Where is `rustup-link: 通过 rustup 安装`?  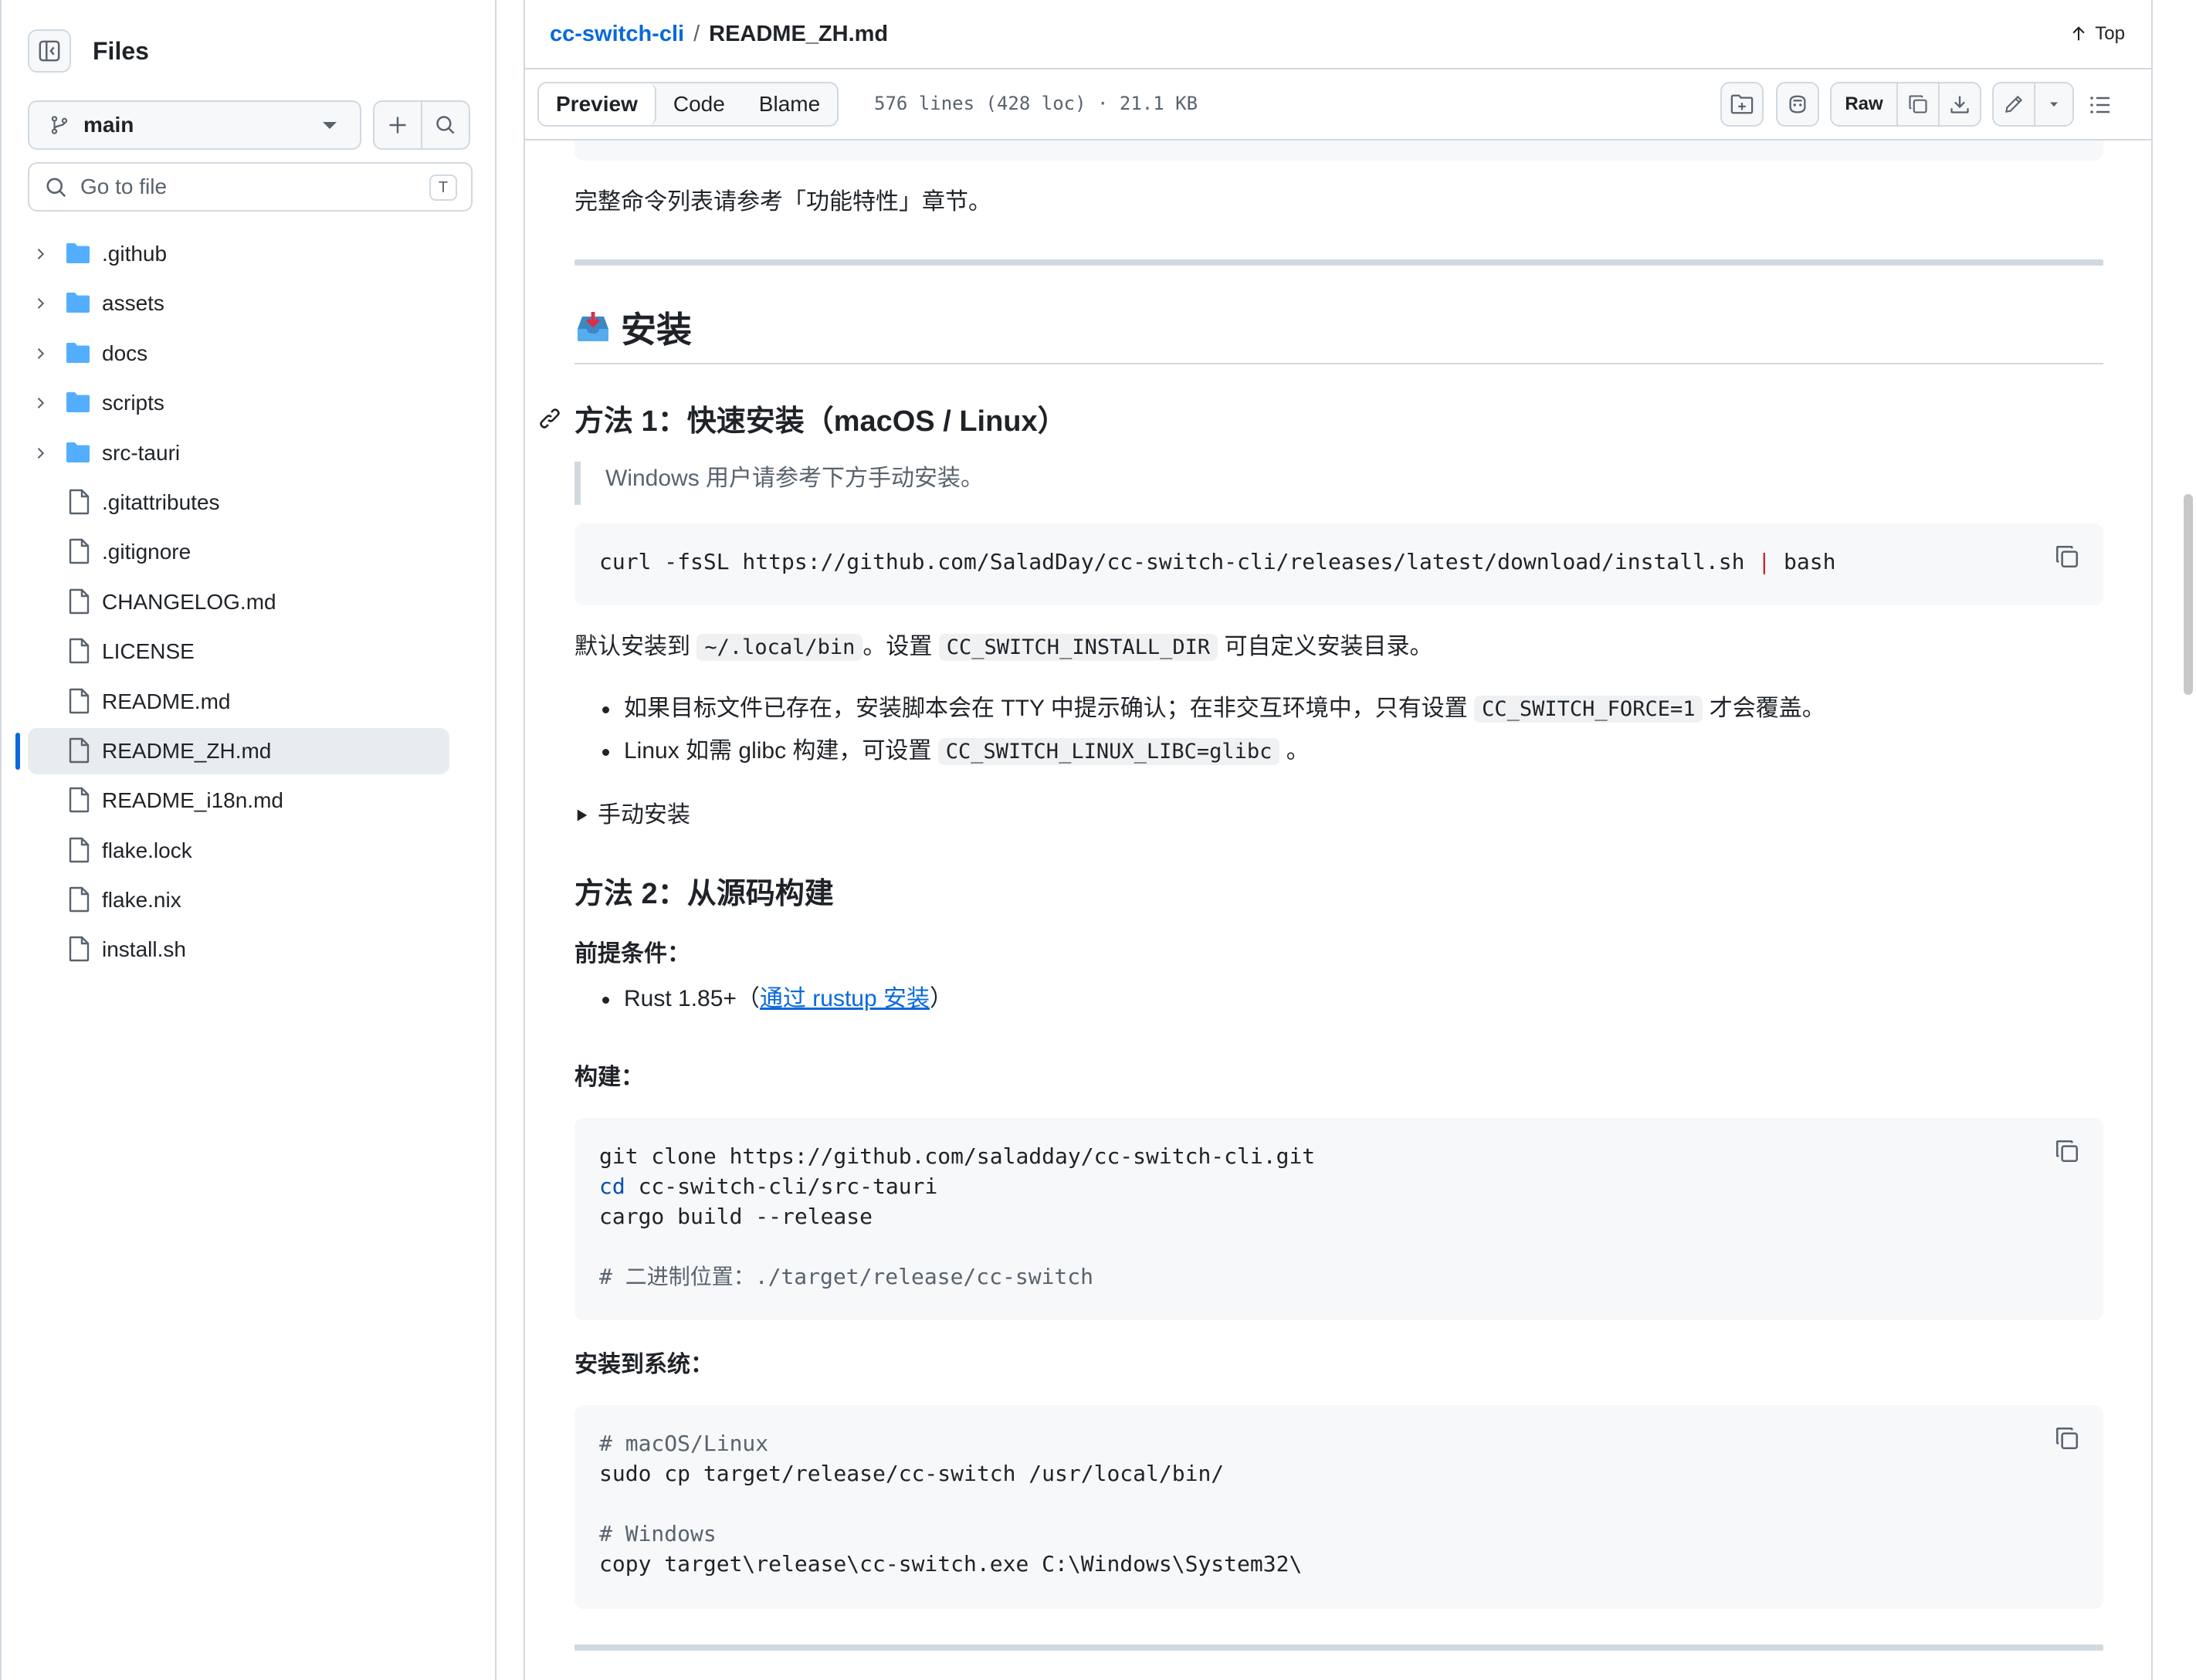 rustup-link: 通过 rustup 安装 is located at coordinates (845, 999).